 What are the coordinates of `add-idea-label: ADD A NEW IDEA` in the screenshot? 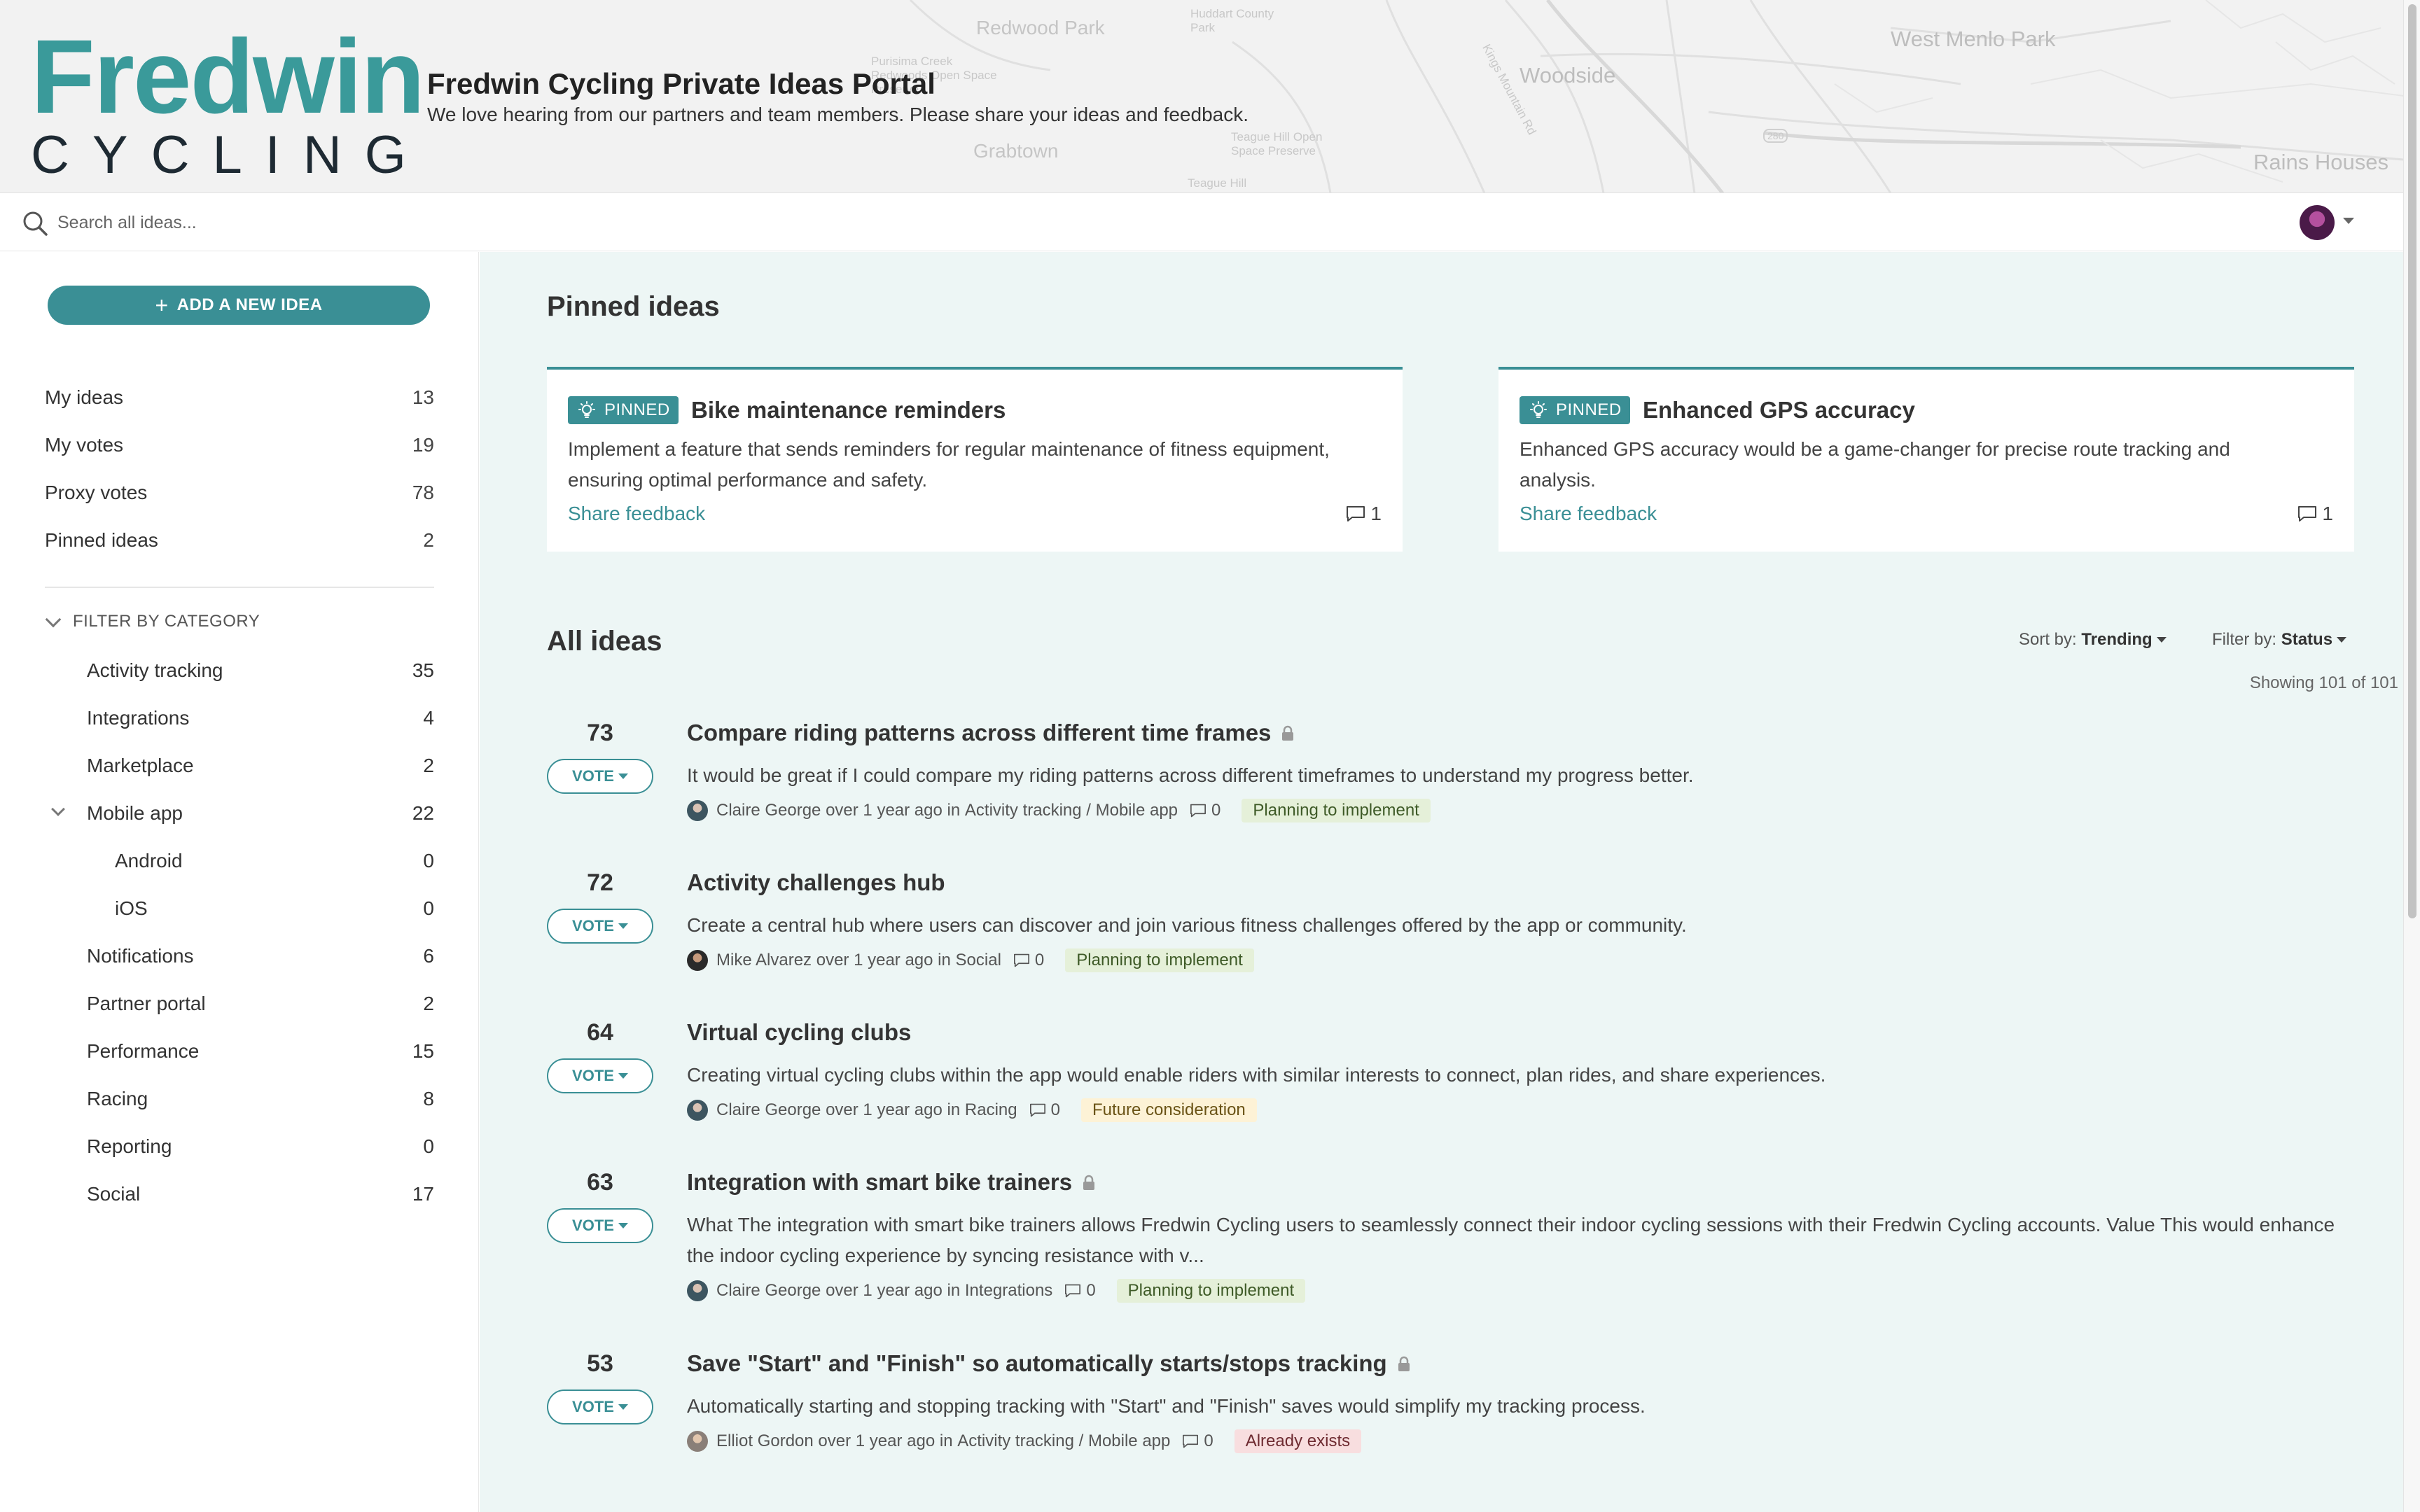 It's located at (250, 304).